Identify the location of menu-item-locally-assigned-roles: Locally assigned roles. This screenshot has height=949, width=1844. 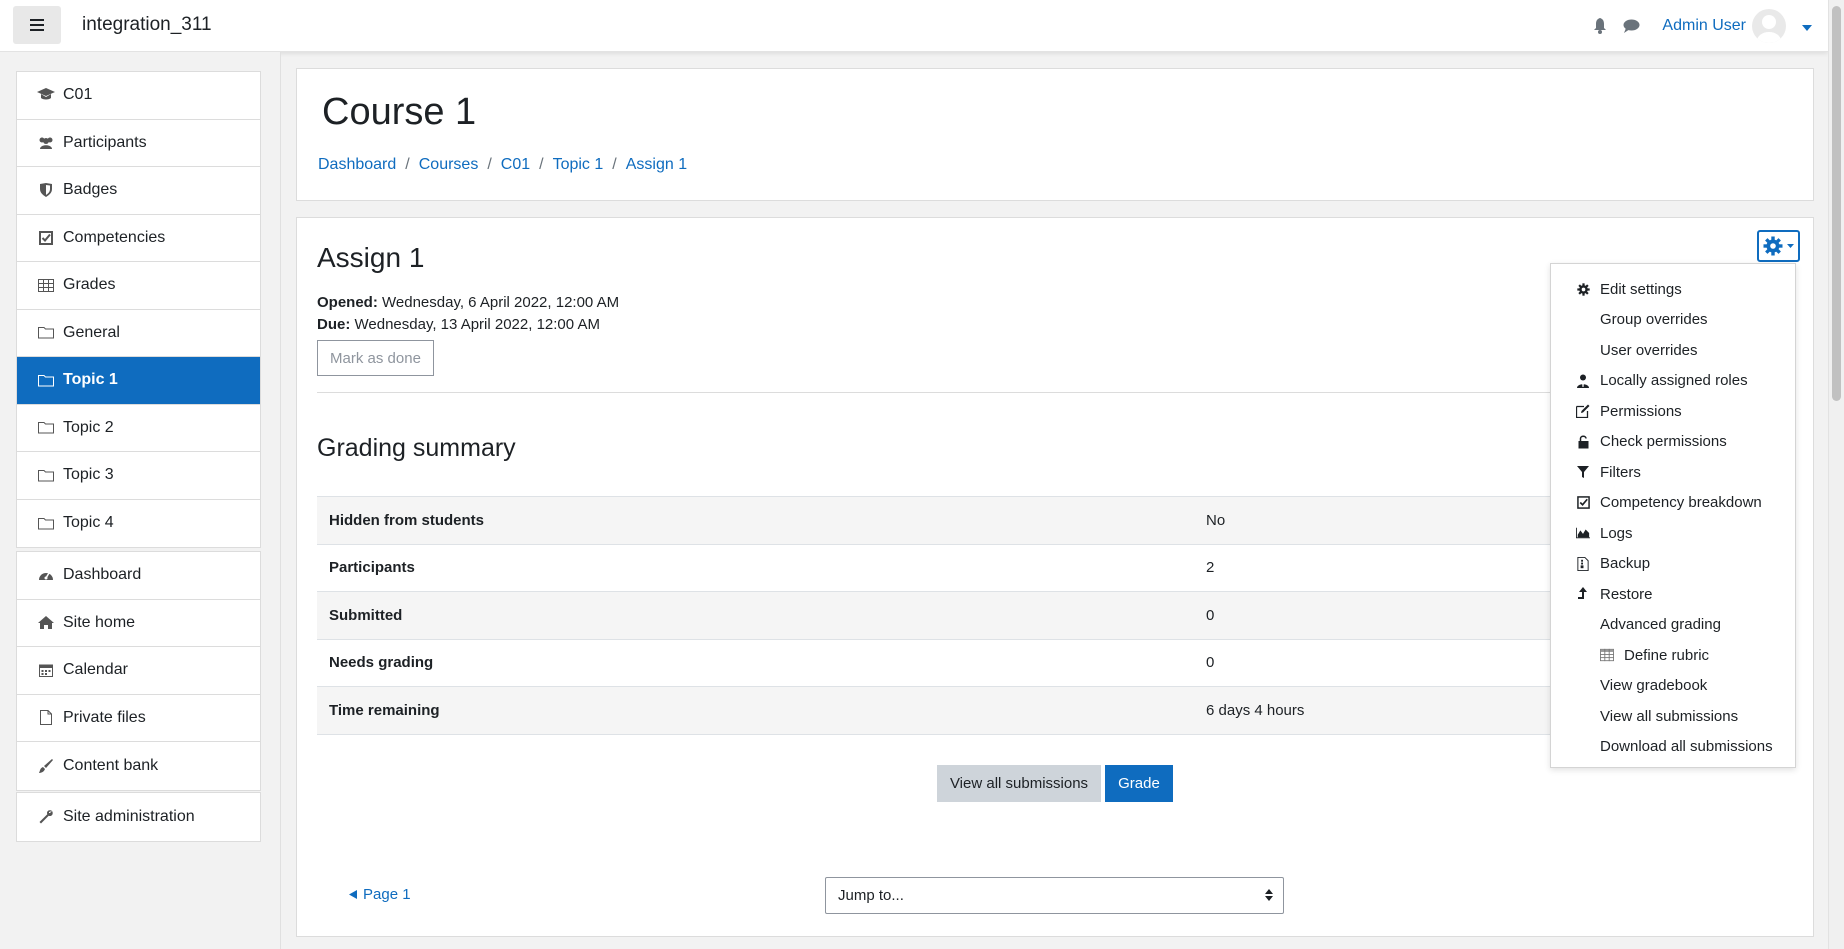
(1673, 381).